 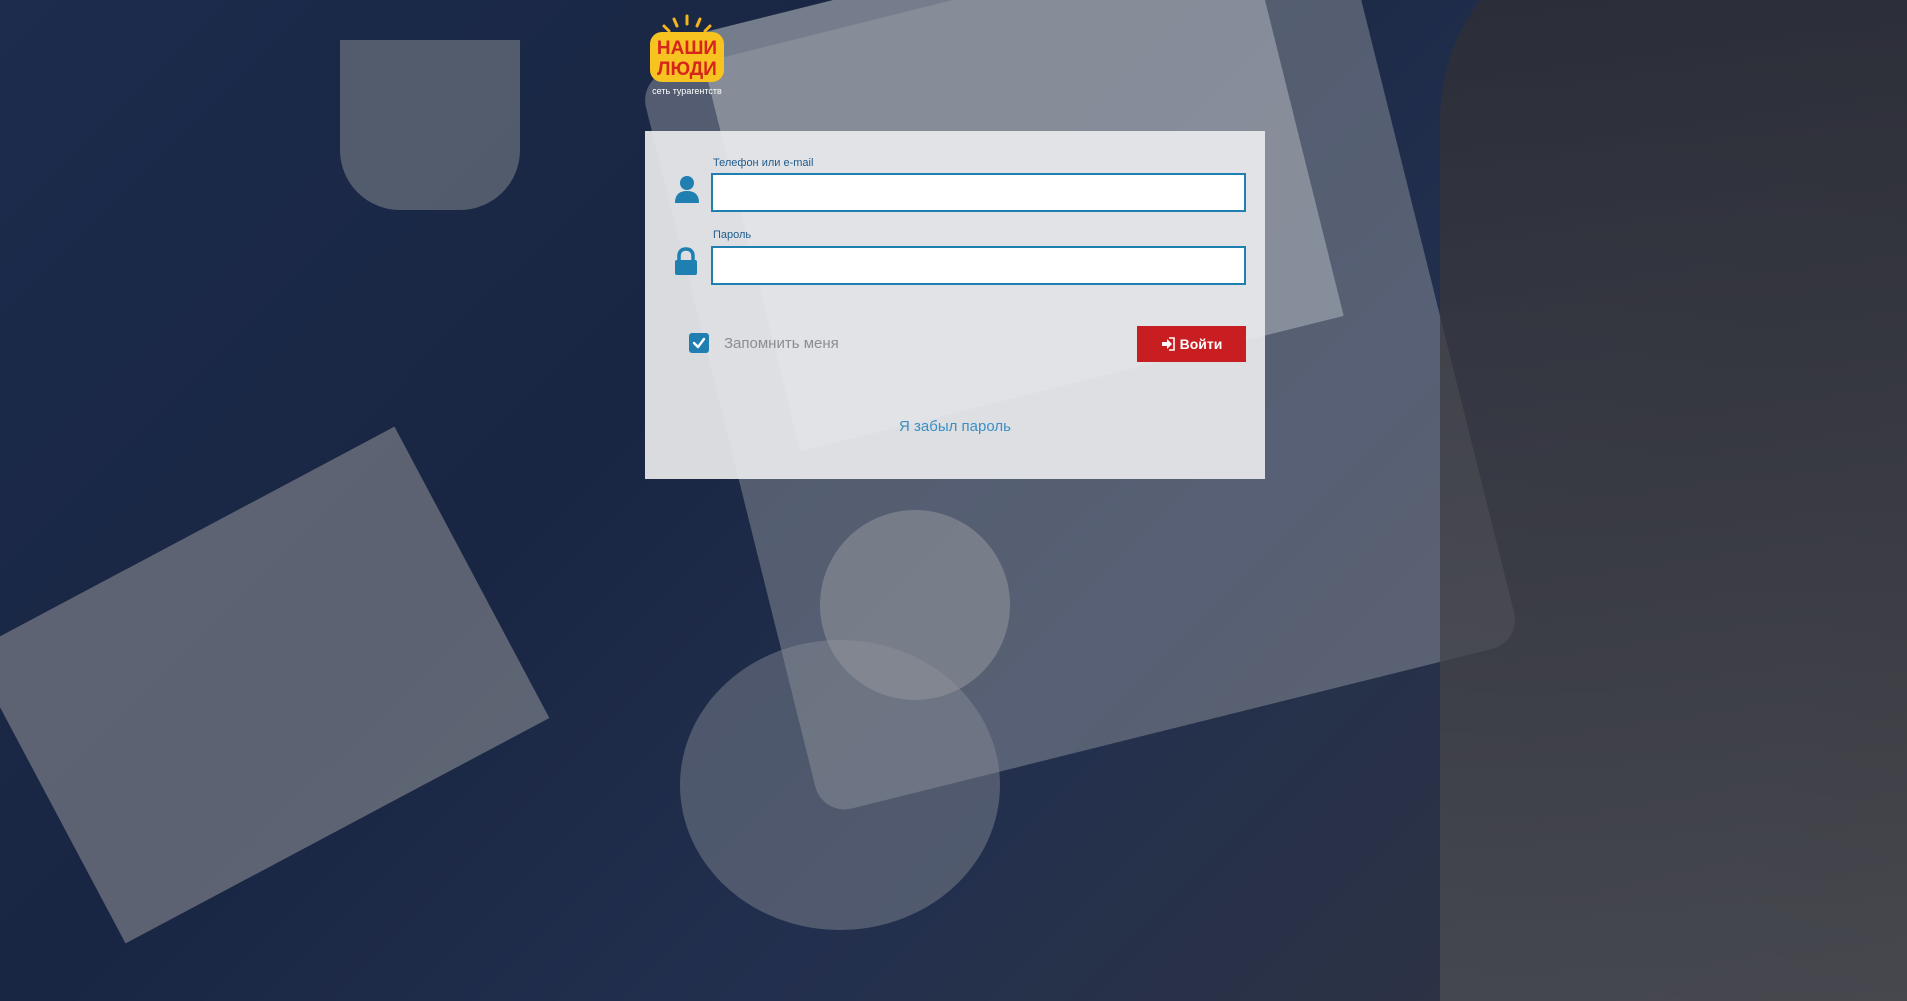 I want to click on sign-in-icon, so click(x=1168, y=344).